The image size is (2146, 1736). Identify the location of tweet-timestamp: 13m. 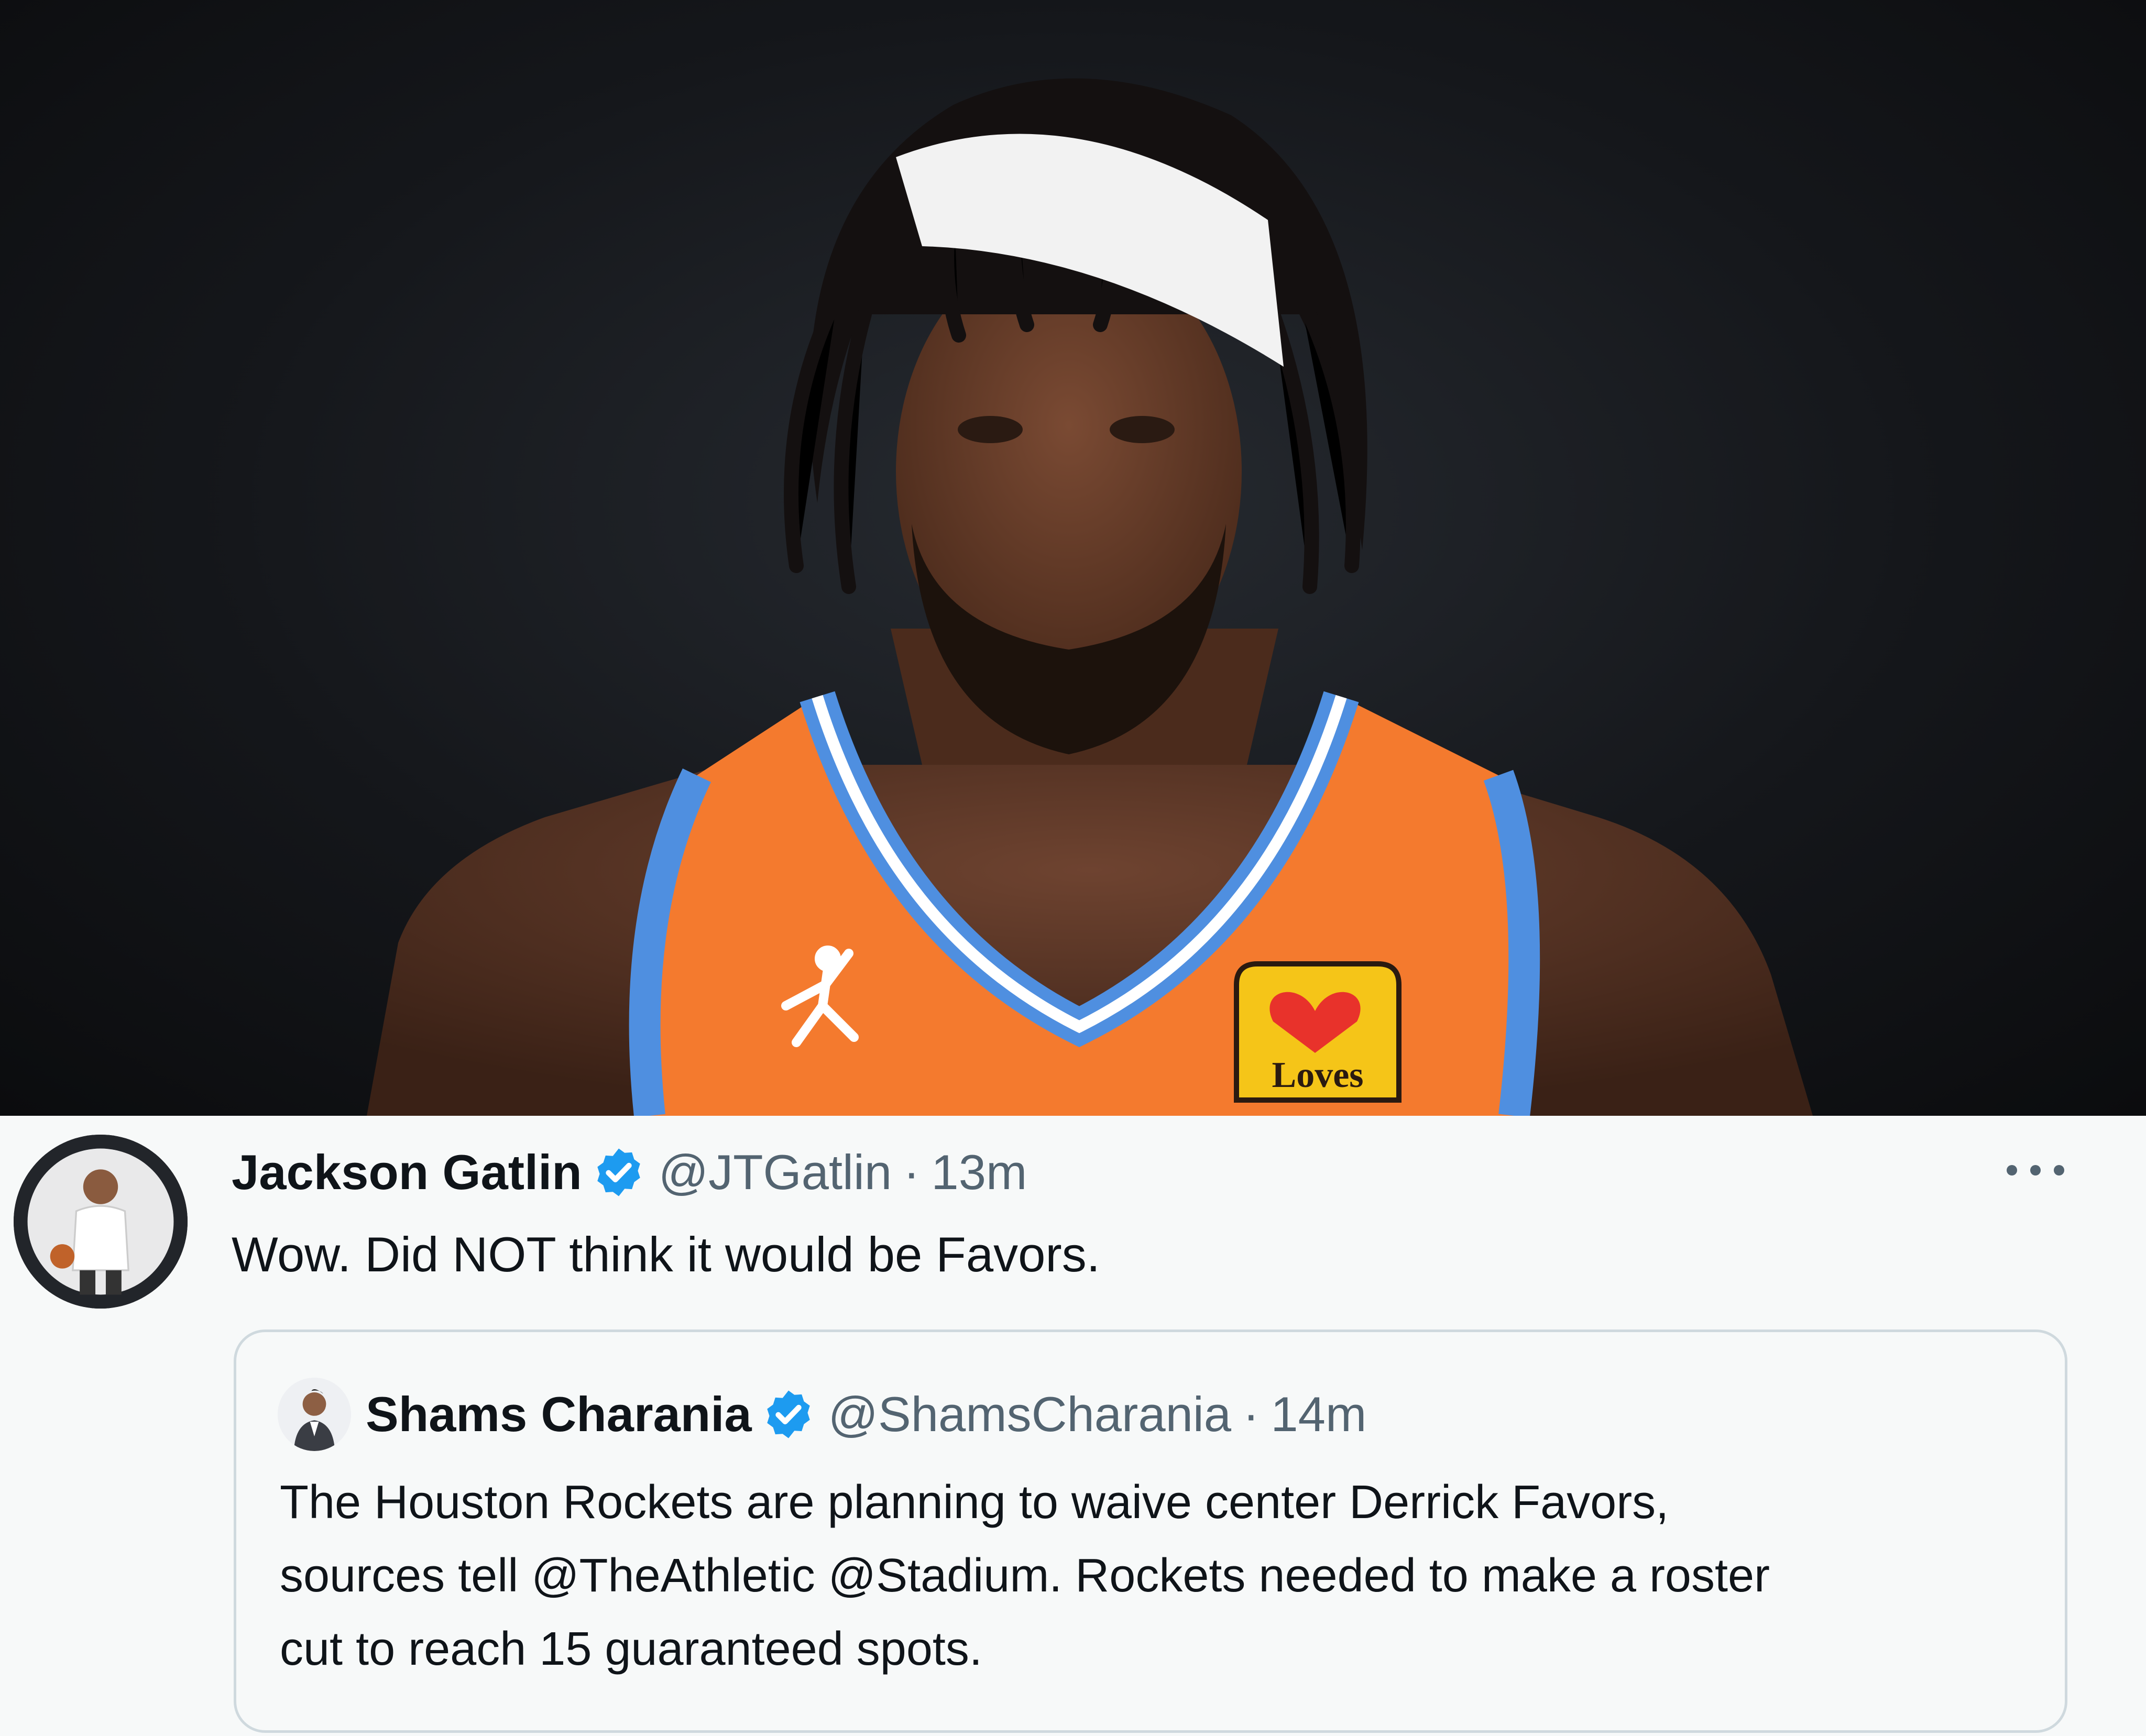
(979, 1172).